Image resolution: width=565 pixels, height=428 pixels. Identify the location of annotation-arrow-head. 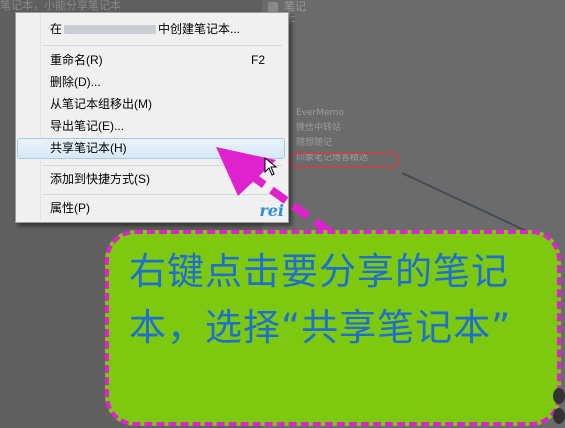
(246, 171).